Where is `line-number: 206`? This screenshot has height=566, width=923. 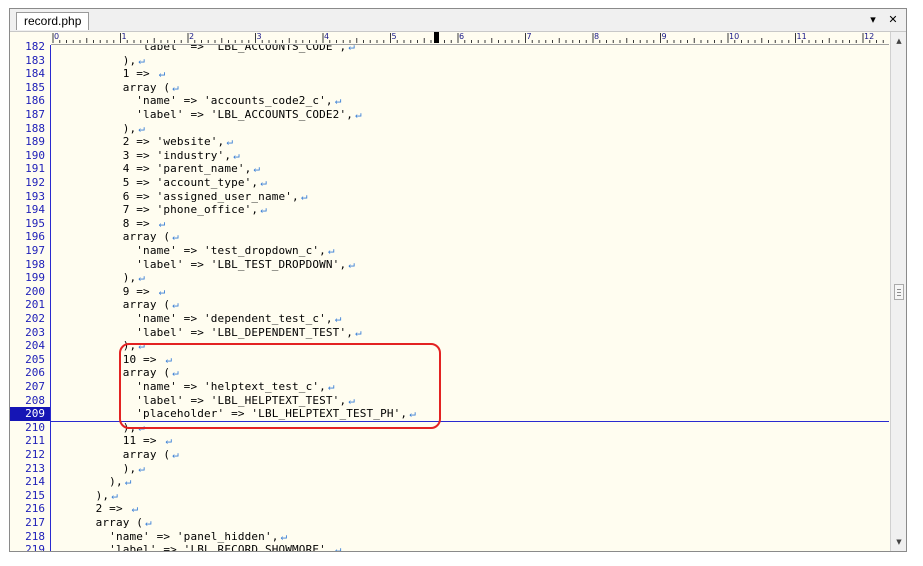 line-number: 206 is located at coordinates (35, 373).